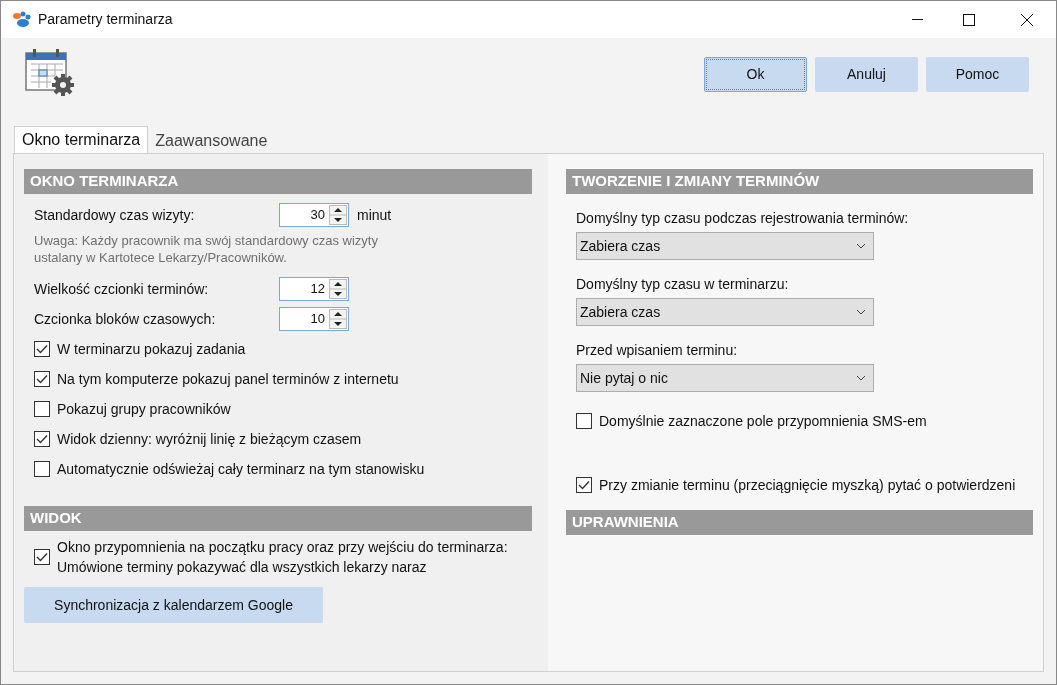  I want to click on section-header: TWORZENIE I ZMIANY TERMINÓW, so click(799, 181).